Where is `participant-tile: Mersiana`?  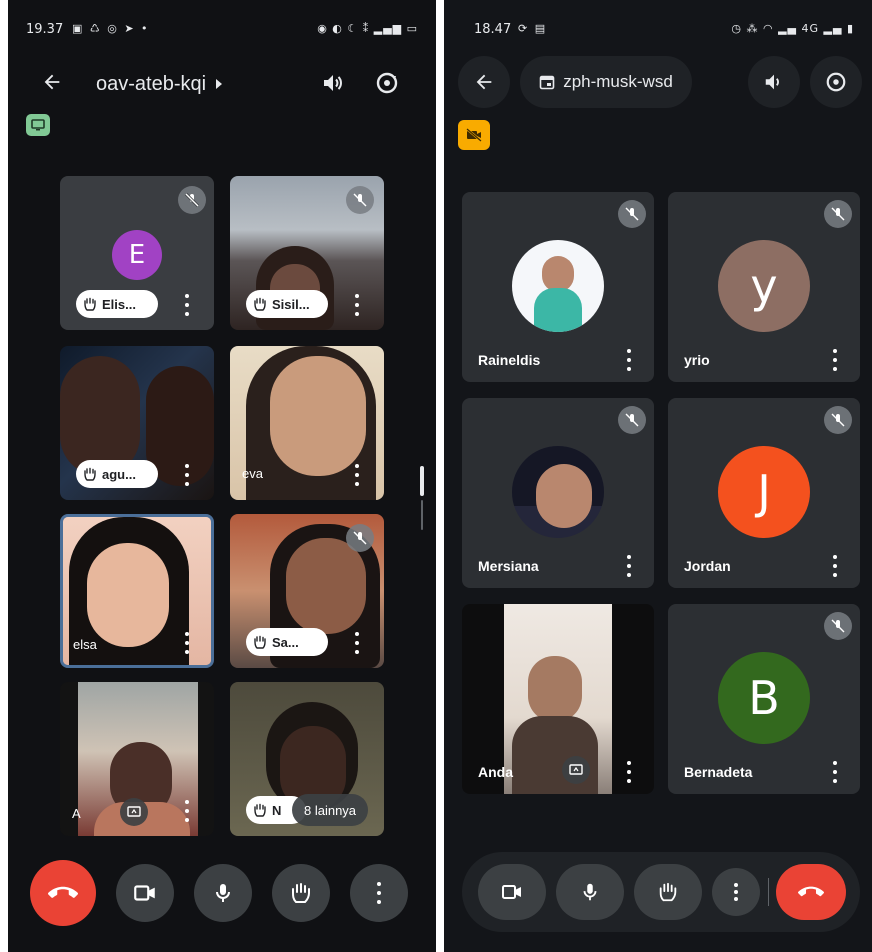
participant-tile: Mersiana is located at coordinates (558, 493).